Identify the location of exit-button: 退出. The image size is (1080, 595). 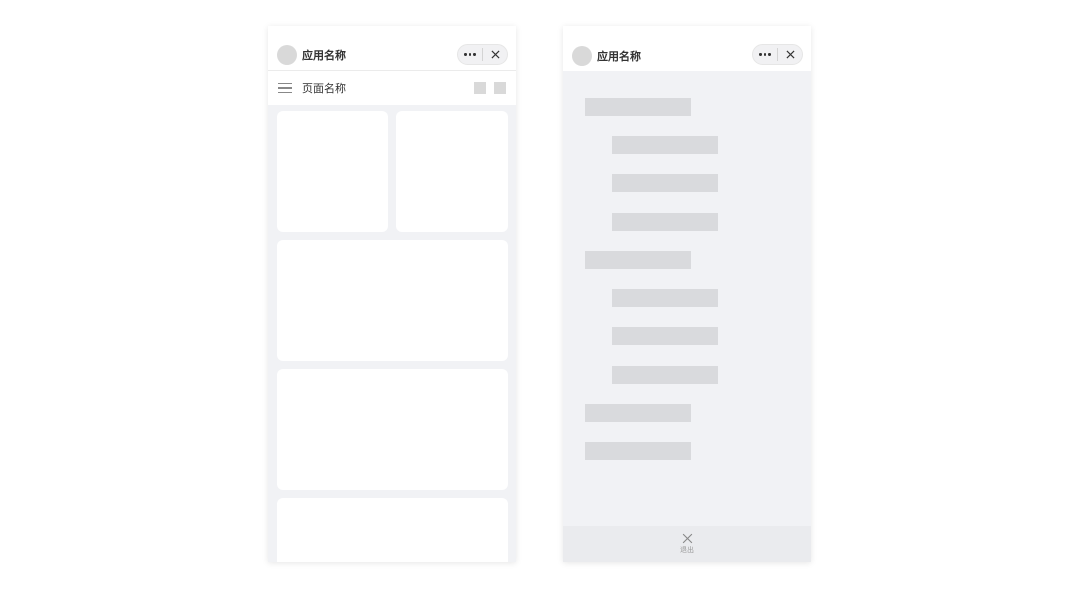
(687, 544).